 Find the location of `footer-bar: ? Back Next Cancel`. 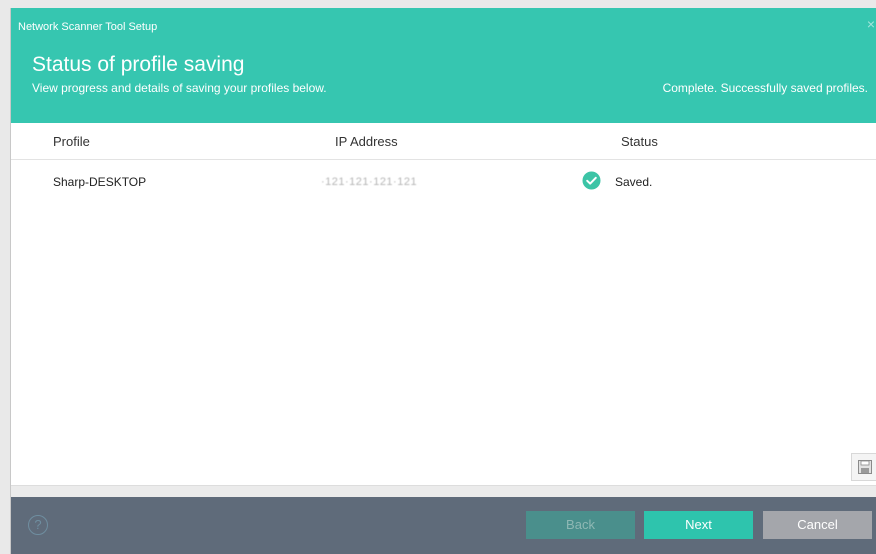

footer-bar: ? Back Next Cancel is located at coordinates (443, 525).